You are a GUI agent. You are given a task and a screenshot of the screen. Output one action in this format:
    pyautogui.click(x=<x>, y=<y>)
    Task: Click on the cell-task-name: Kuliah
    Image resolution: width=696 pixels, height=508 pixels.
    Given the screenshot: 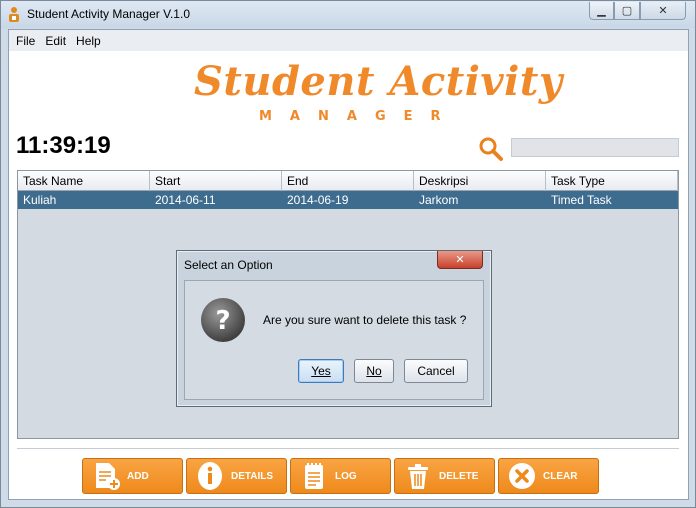 What is the action you would take?
    pyautogui.click(x=40, y=200)
    